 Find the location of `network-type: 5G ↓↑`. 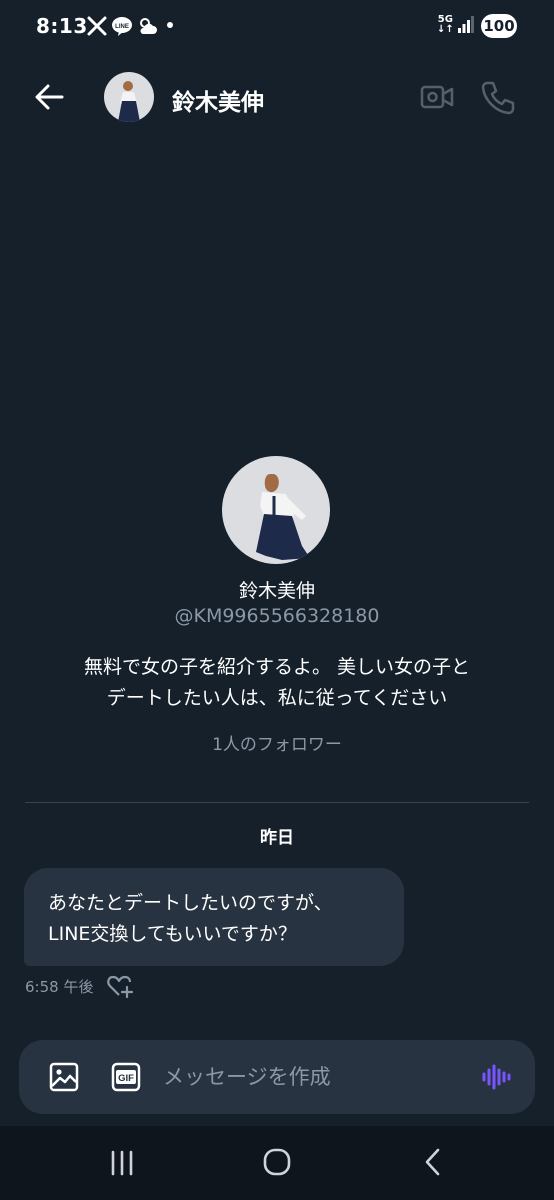

network-type: 5G ↓↑ is located at coordinates (445, 24).